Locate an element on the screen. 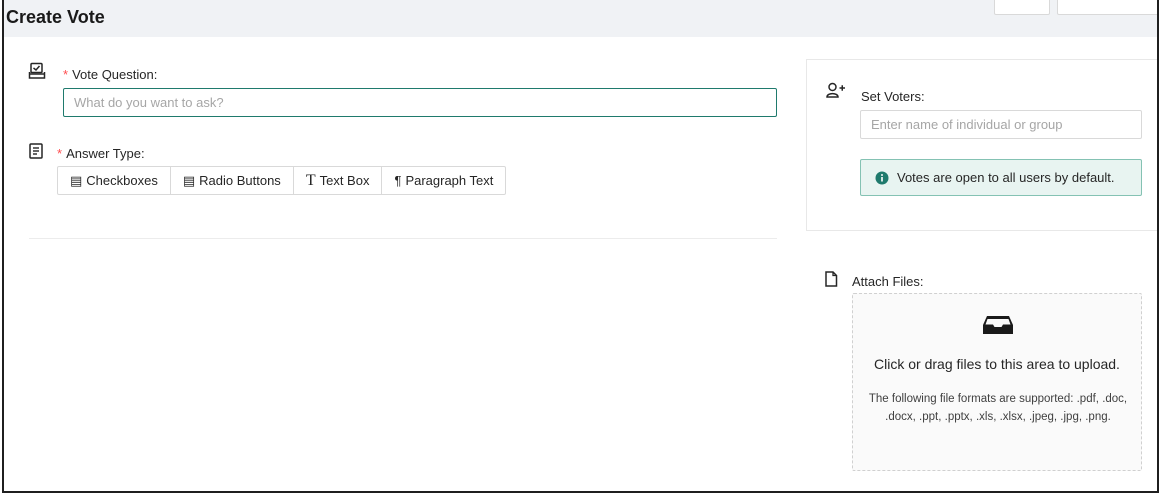 The image size is (1162, 496). page-title: Create Vote is located at coordinates (55, 17).